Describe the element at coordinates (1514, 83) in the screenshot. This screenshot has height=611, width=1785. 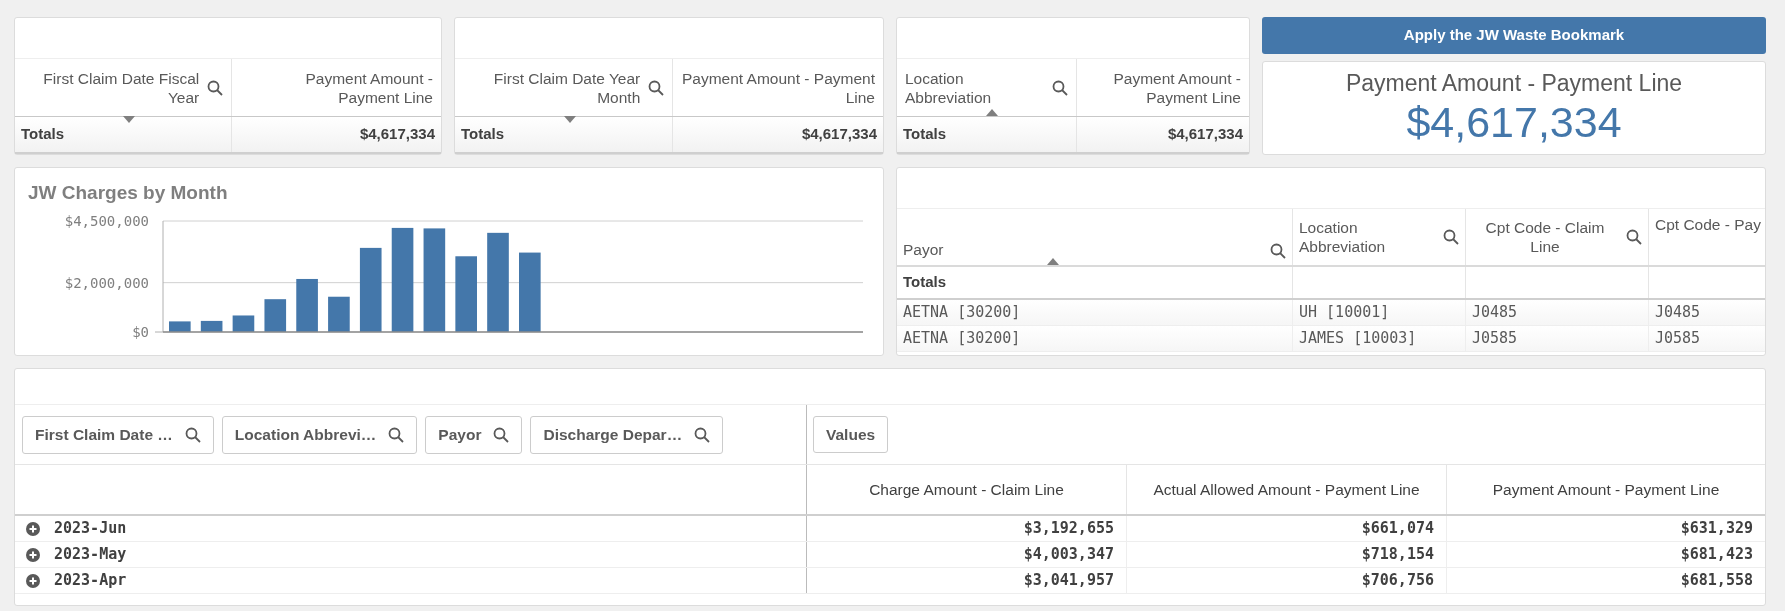
I see `kpi-title: Payment Amount - Payment Line` at that location.